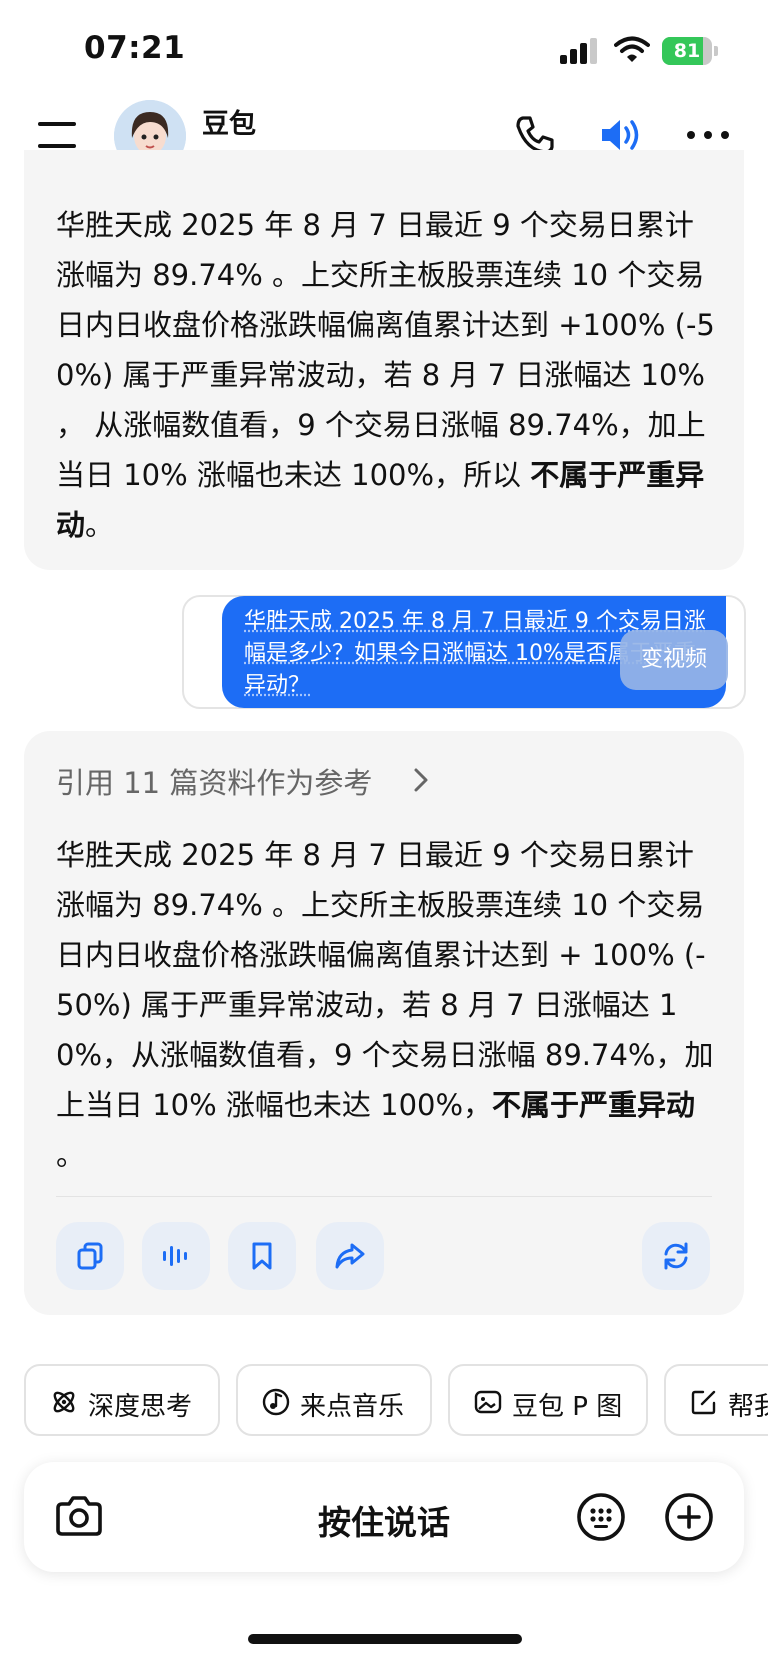 The height and width of the screenshot is (1663, 768). I want to click on chip-music: 来点音乐, so click(334, 1400).